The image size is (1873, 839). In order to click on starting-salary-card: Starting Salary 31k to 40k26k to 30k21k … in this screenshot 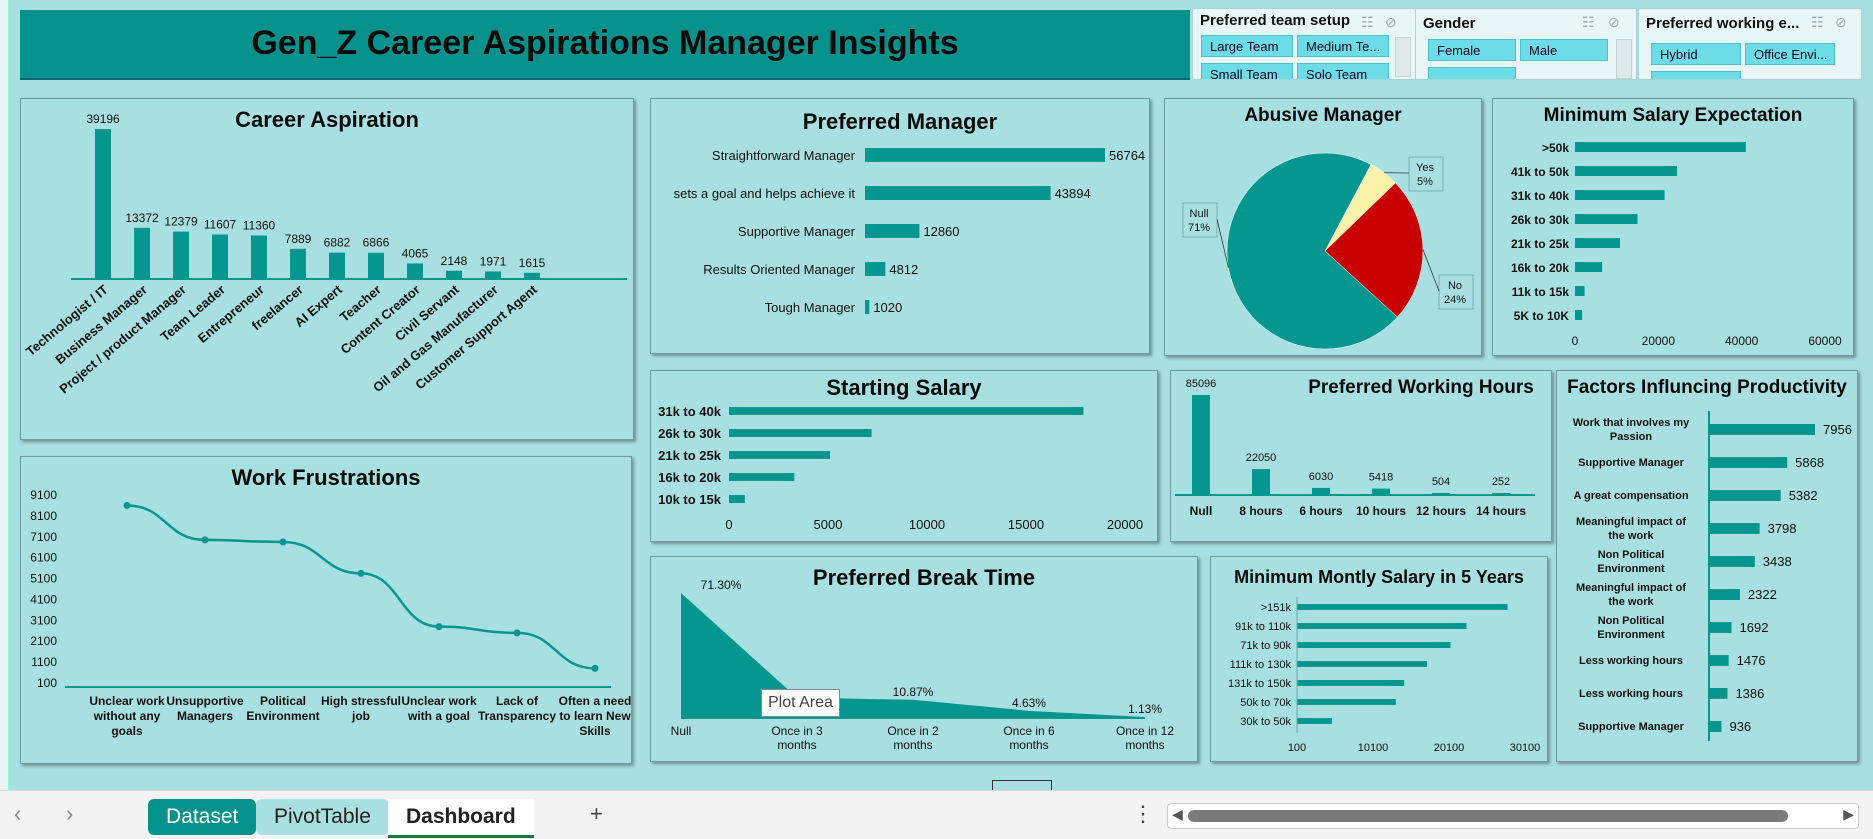, I will do `click(904, 456)`.